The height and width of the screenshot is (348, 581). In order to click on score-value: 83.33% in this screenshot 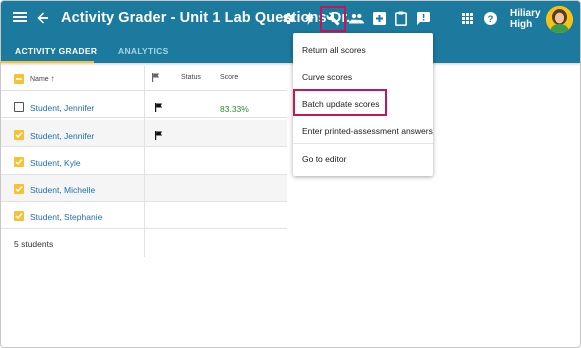, I will do `click(234, 109)`.